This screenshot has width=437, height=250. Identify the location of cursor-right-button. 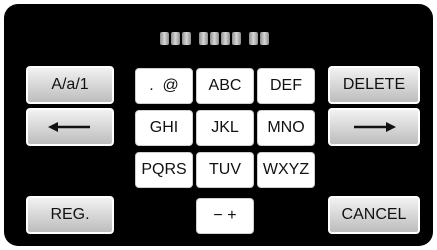
(374, 127).